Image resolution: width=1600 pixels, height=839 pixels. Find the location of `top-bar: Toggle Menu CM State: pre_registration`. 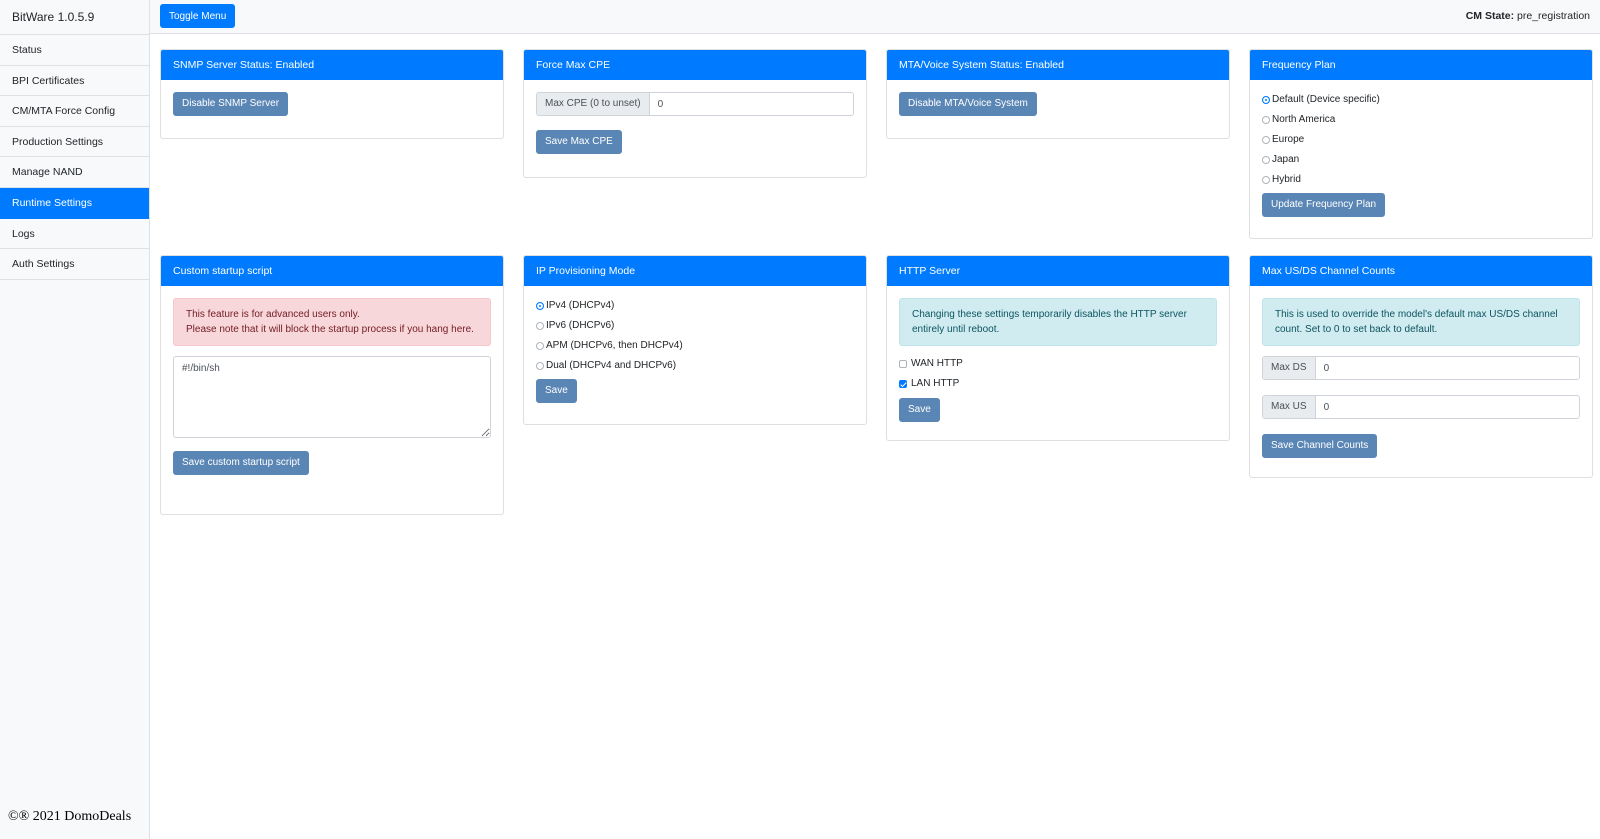

top-bar: Toggle Menu CM State: pre_registration is located at coordinates (875, 17).